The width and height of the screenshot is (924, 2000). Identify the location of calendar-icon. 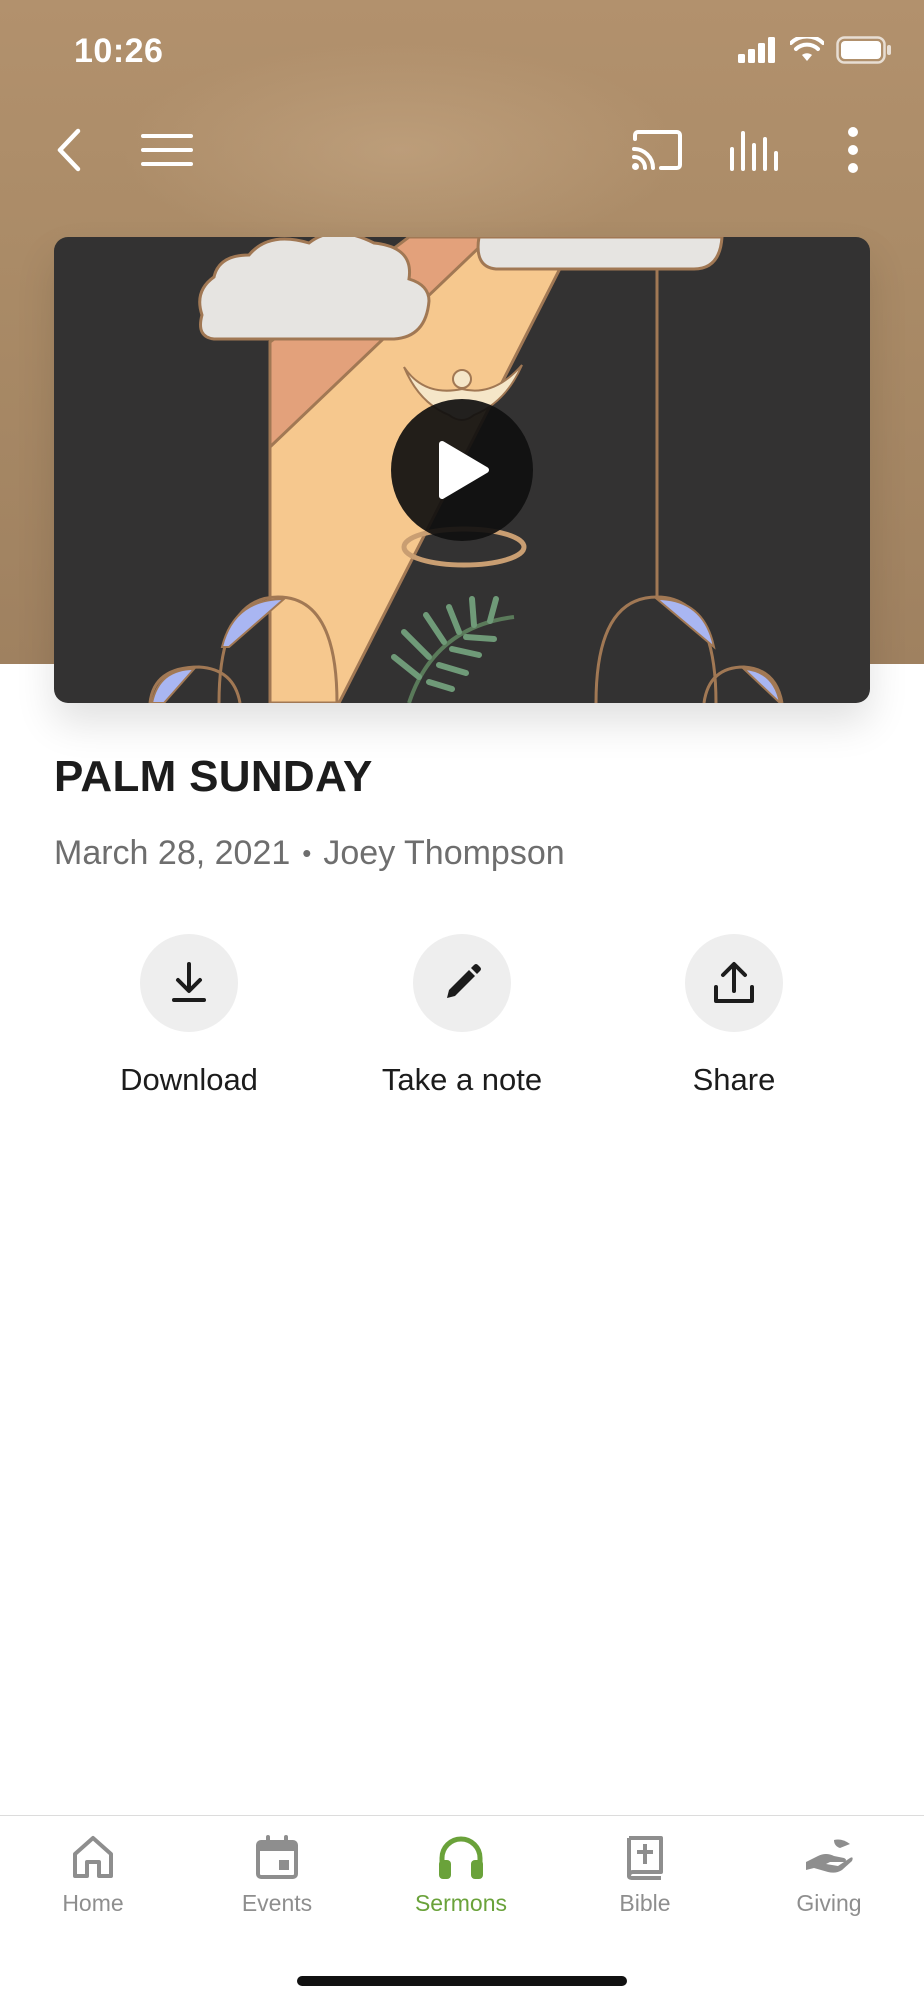
(277, 1857).